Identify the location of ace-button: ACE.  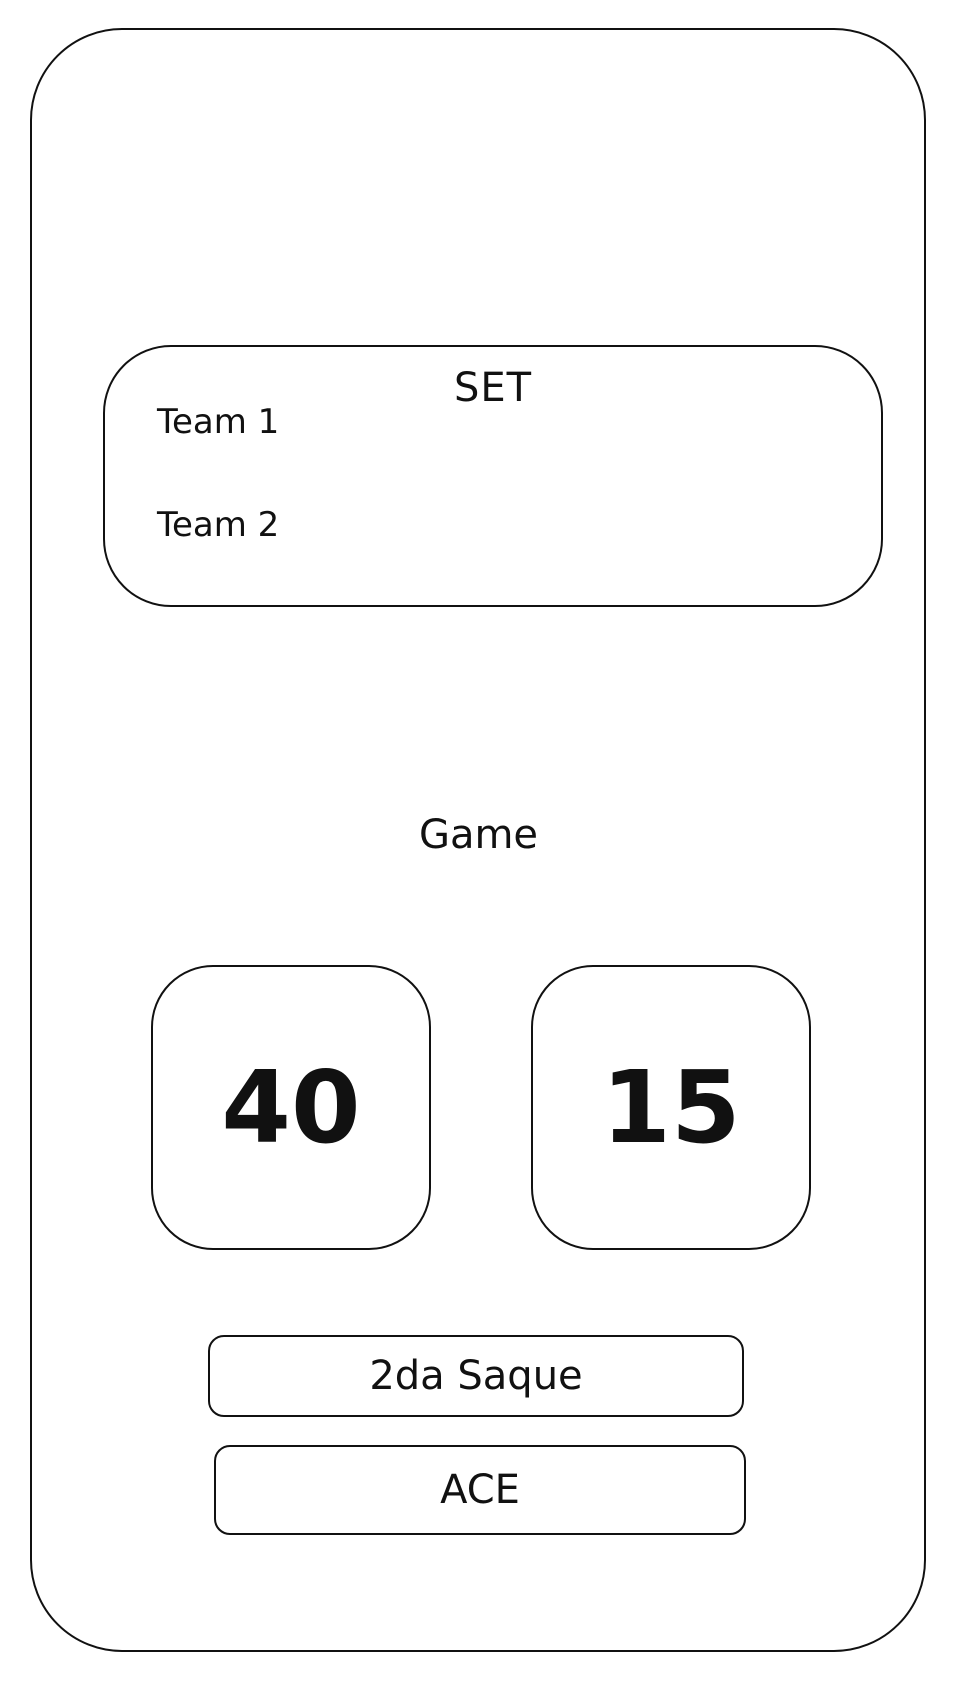
(480, 1490).